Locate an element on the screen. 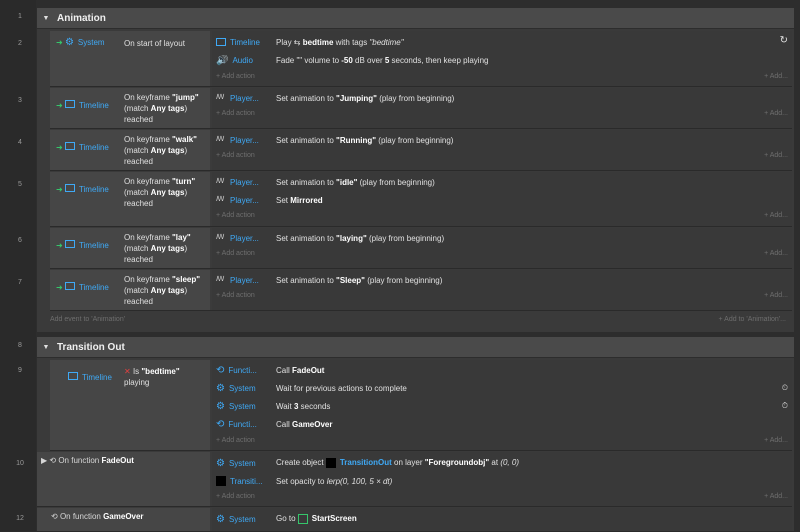 The height and width of the screenshot is (532, 800). line-number: 6 is located at coordinates (20, 240).